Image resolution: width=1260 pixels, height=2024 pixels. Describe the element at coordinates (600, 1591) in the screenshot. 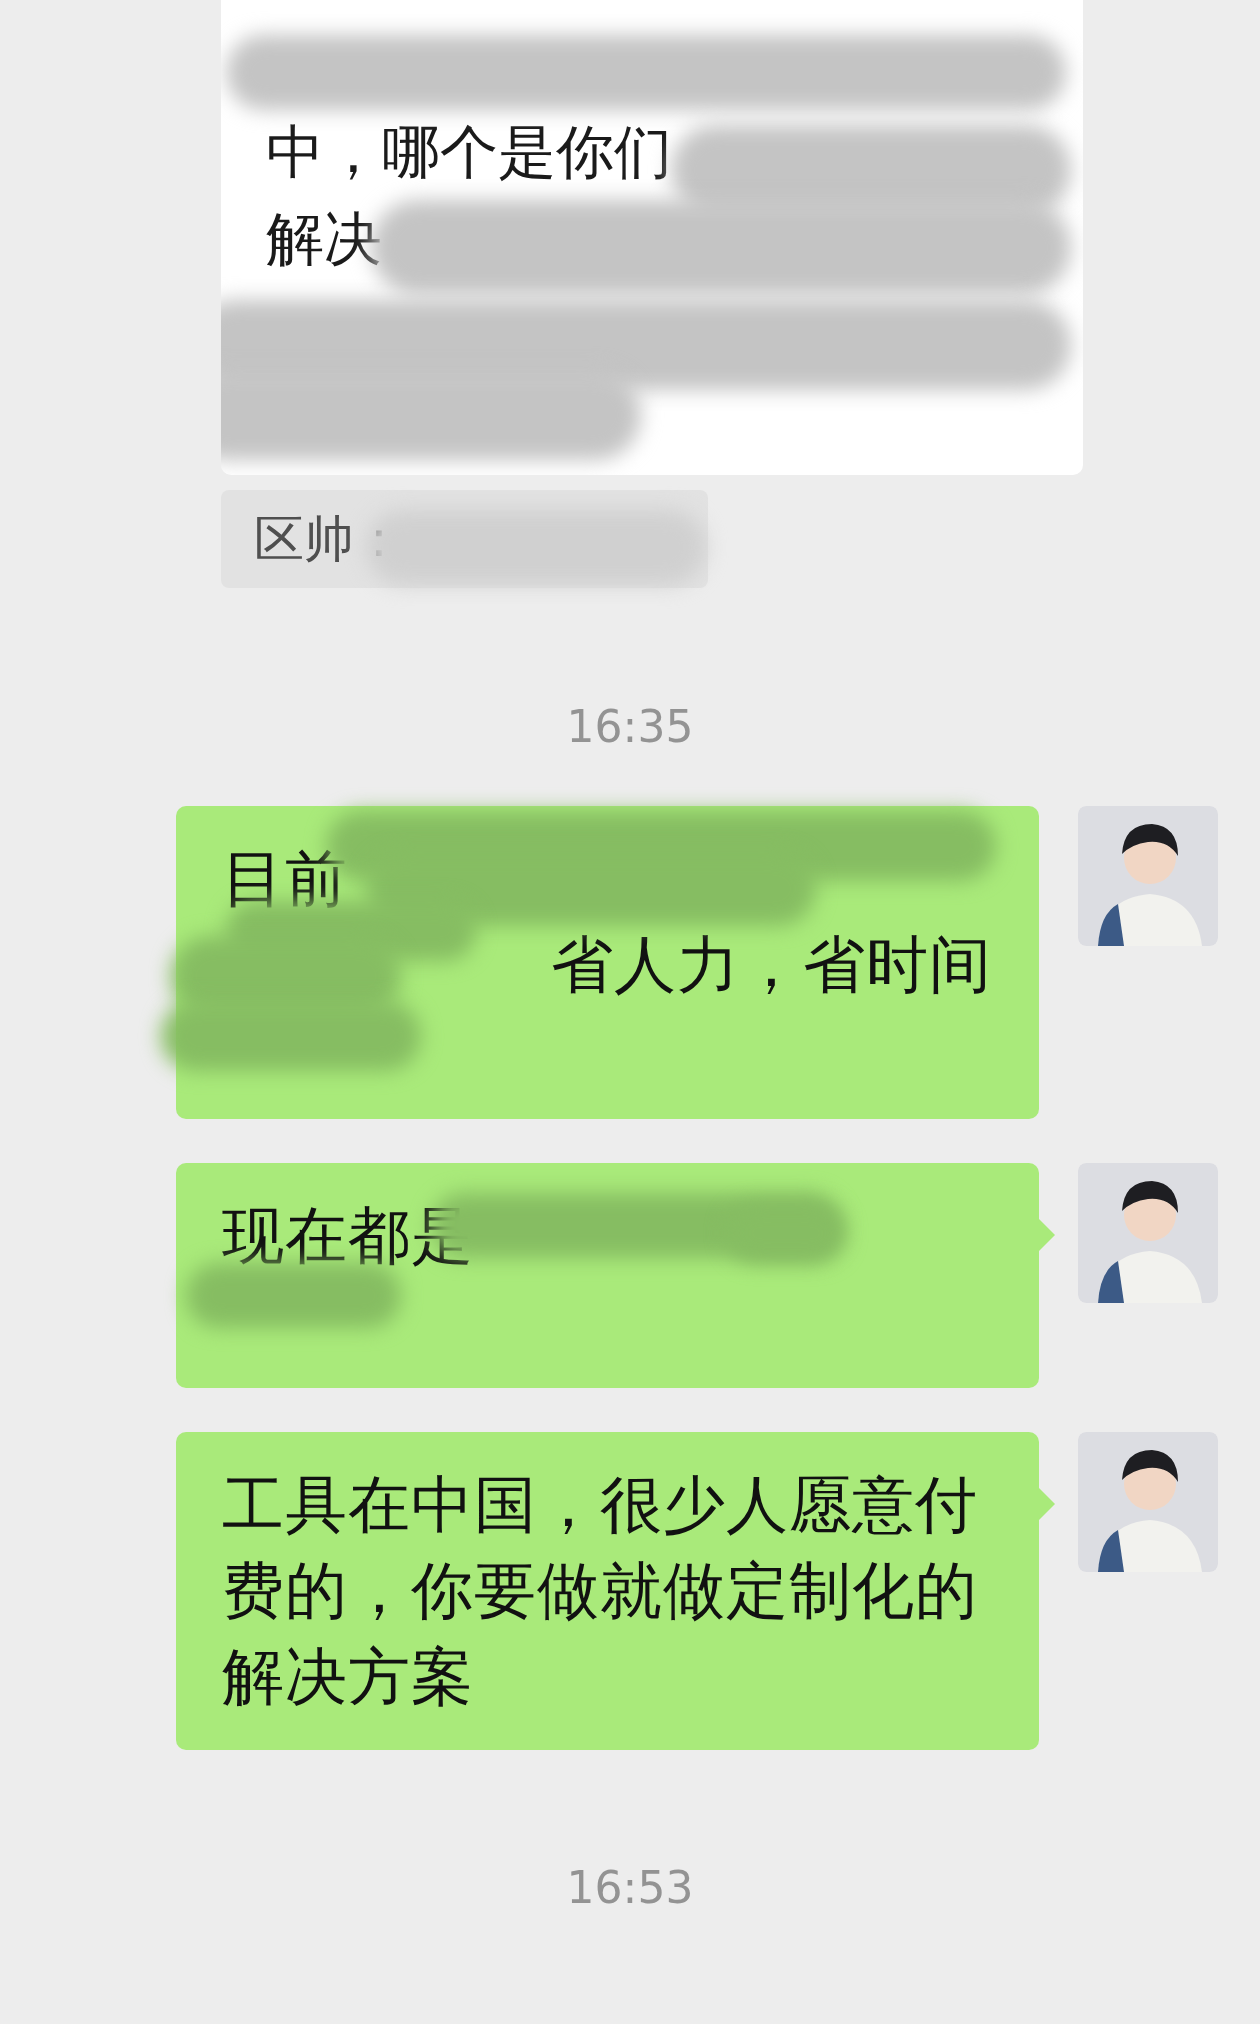

I see `message-text: 工具在中国，很少人愿意付费的，你要做就做定制化的解决方案` at that location.